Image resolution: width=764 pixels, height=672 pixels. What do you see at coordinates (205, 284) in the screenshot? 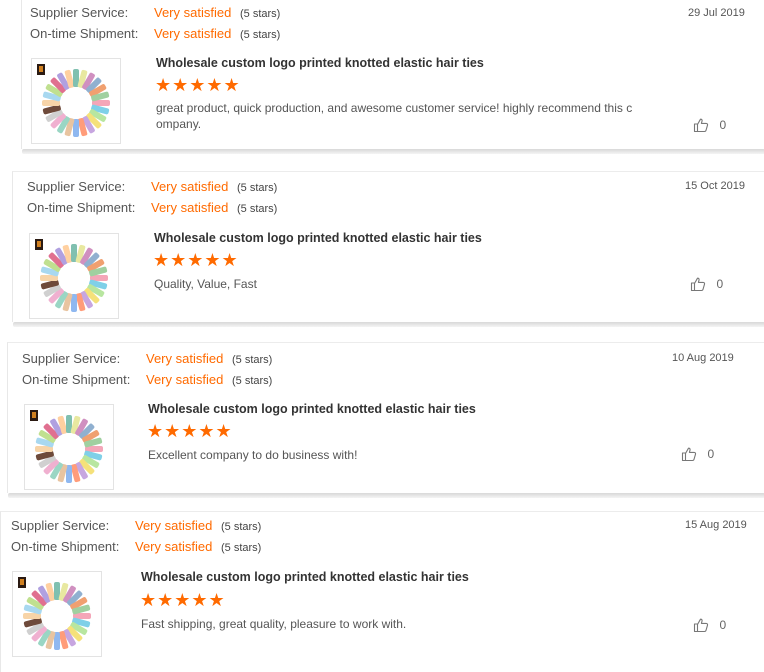
I see `review-text: Quality, Value, Fast` at bounding box center [205, 284].